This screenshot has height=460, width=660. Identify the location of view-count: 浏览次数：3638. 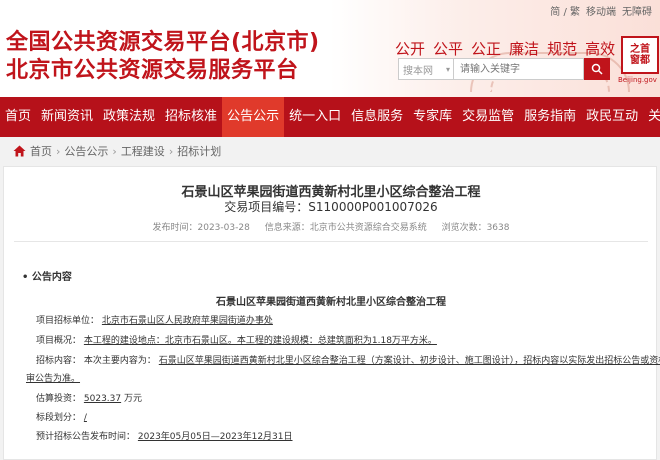
(475, 228).